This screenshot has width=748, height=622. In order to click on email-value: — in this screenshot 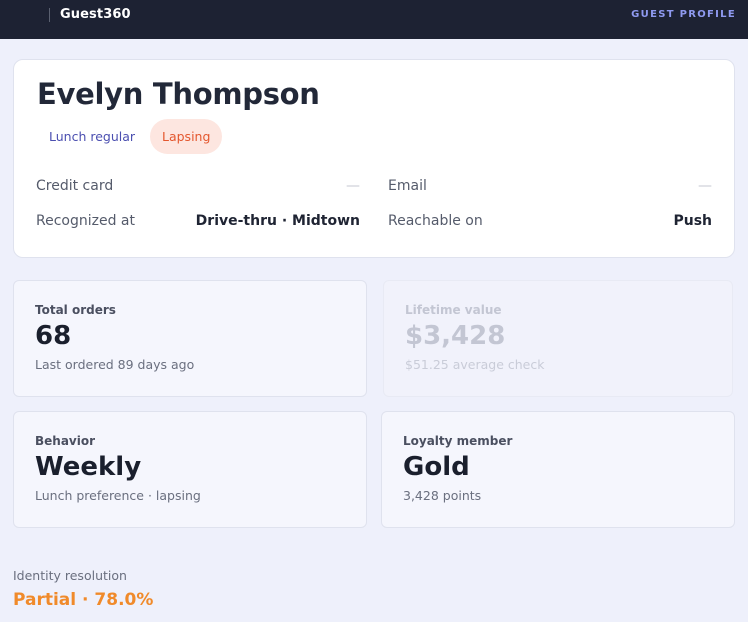, I will do `click(705, 186)`.